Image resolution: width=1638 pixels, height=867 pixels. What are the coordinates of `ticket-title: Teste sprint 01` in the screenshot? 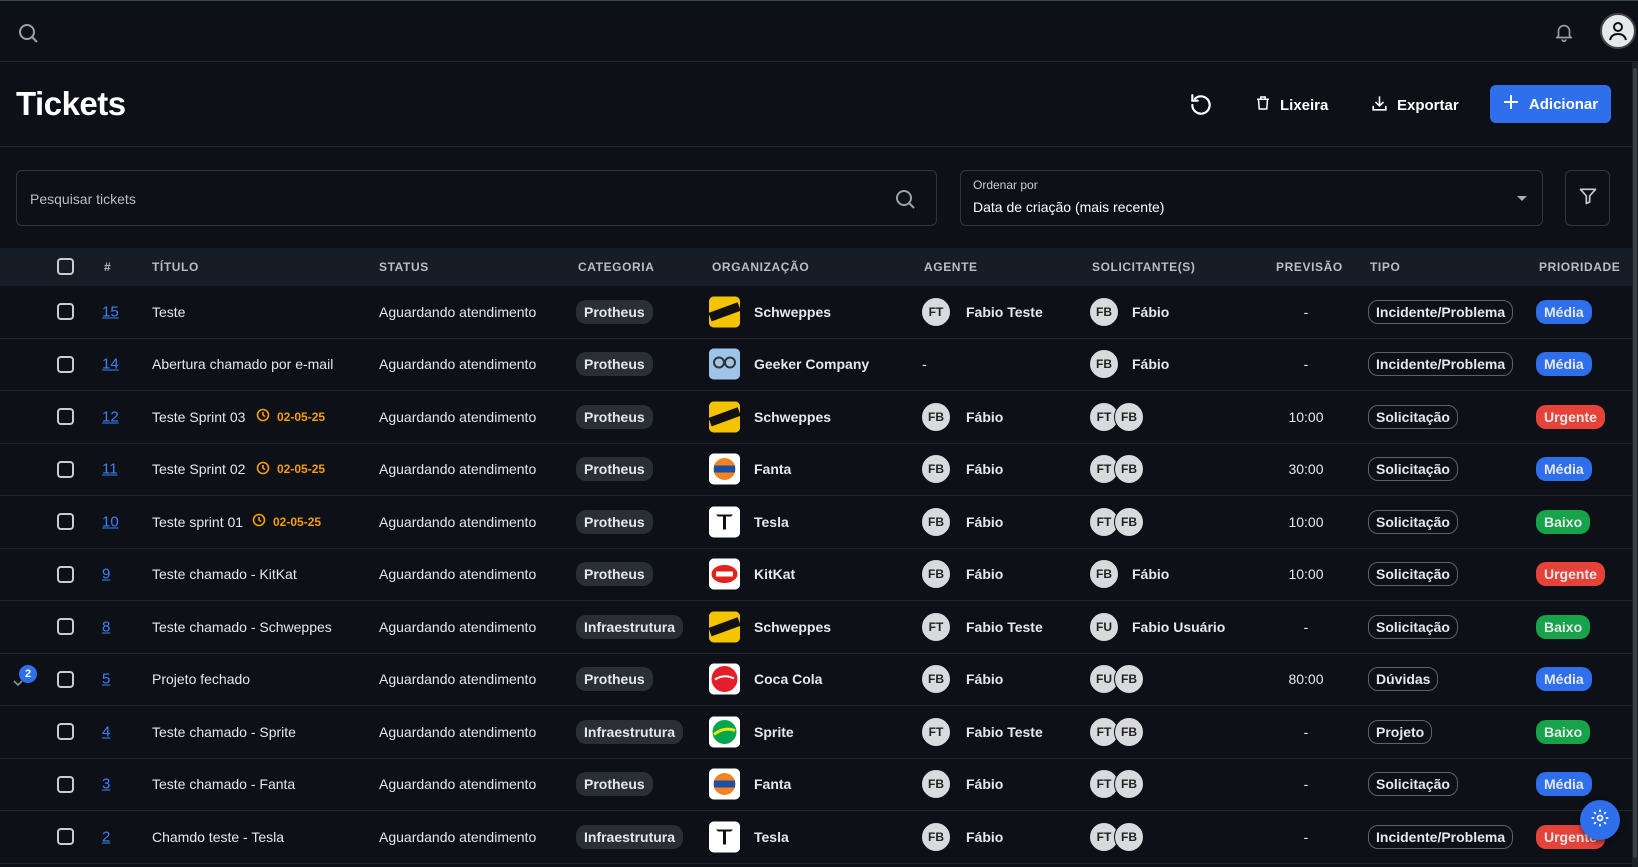 It's located at (197, 522).